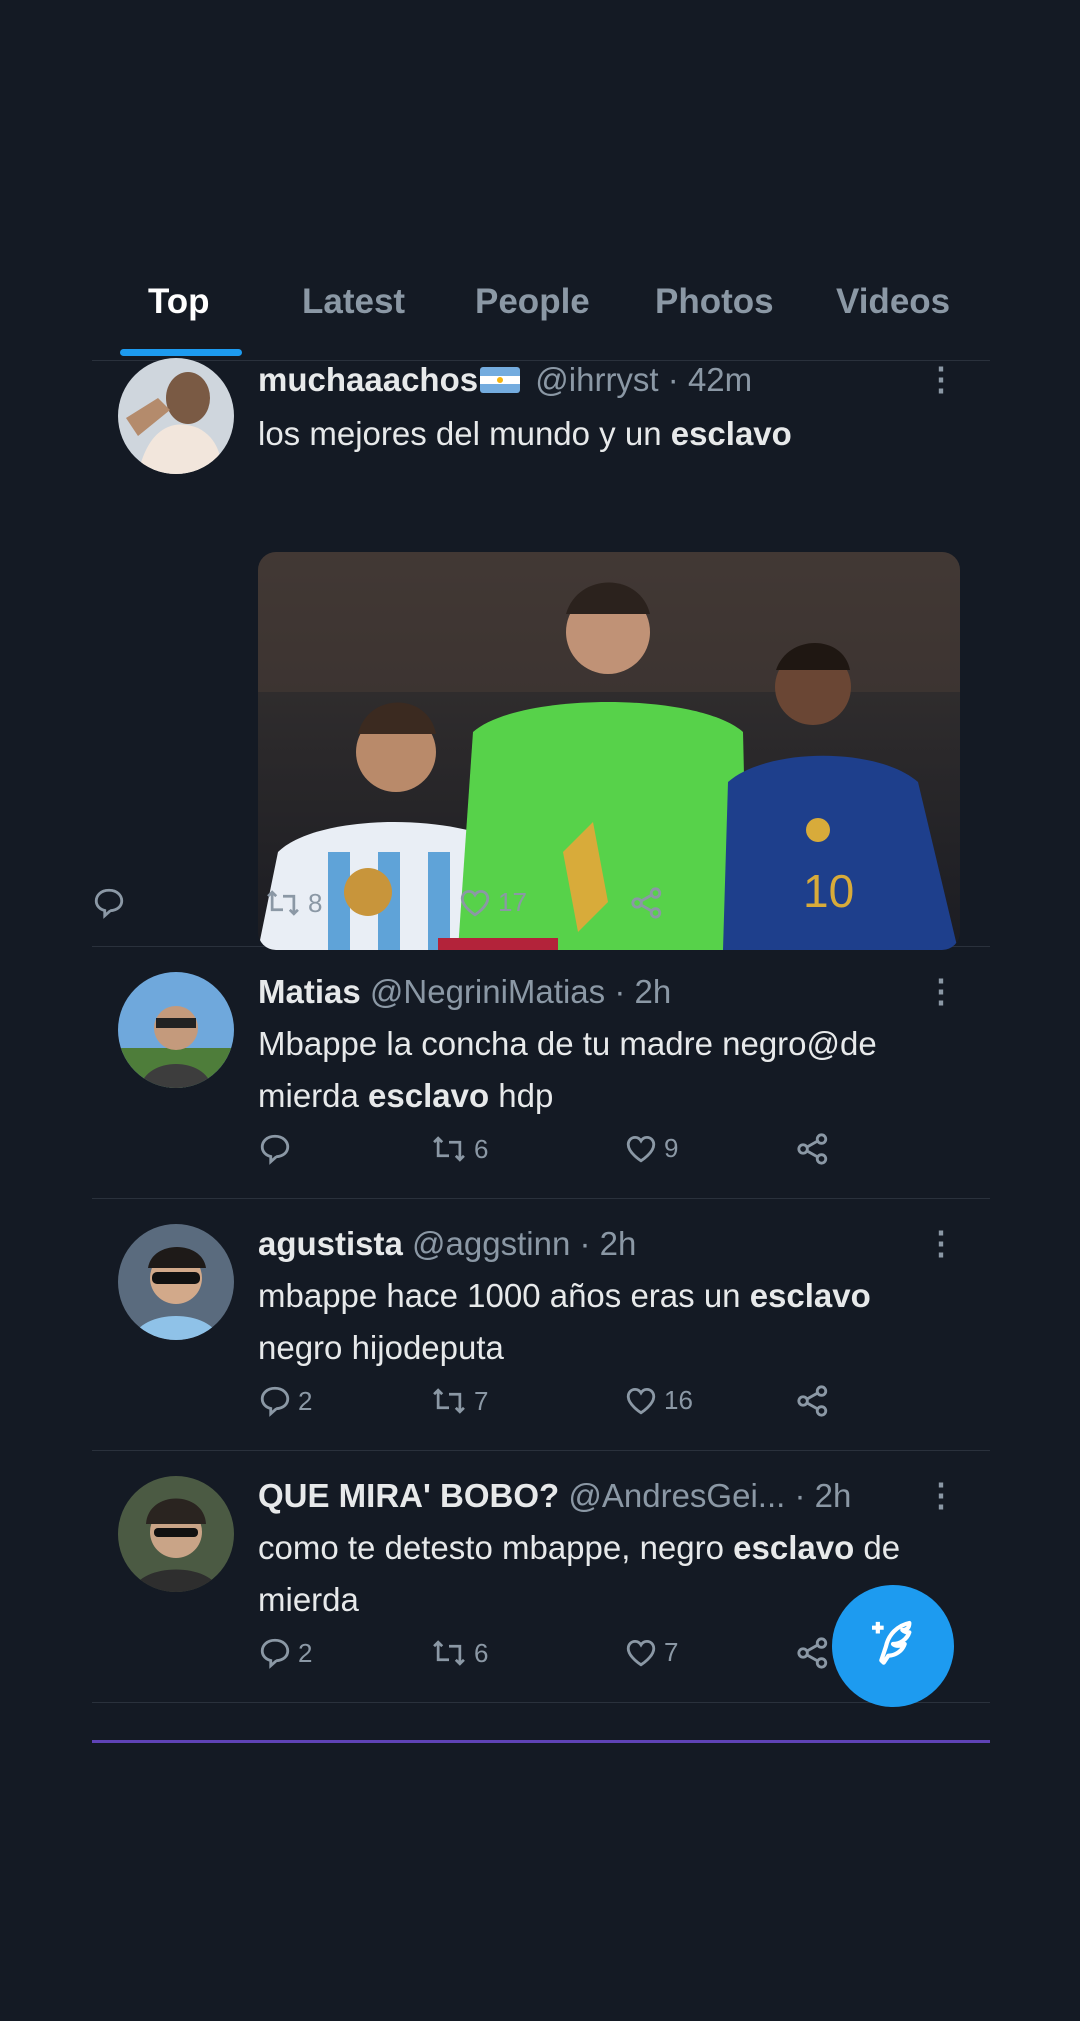  I want to click on retweet-button: 7, so click(459, 1401).